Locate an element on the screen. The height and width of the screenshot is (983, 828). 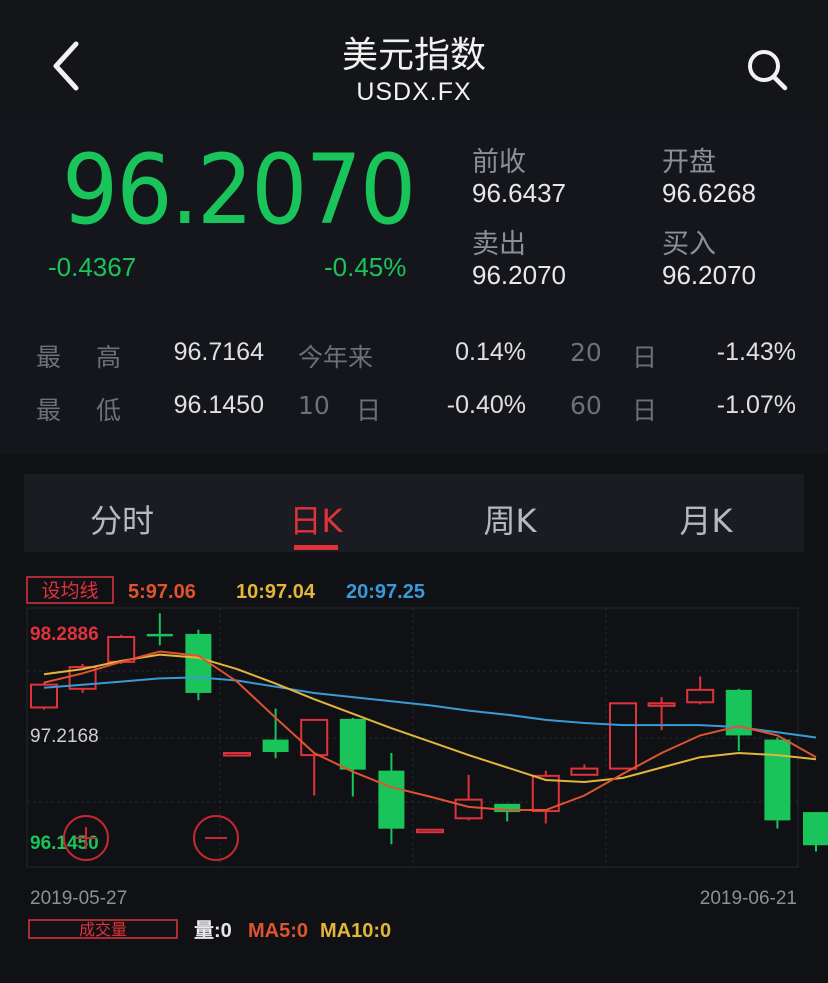
nav-header: 美元指数 USDX.FX is located at coordinates (414, 59).